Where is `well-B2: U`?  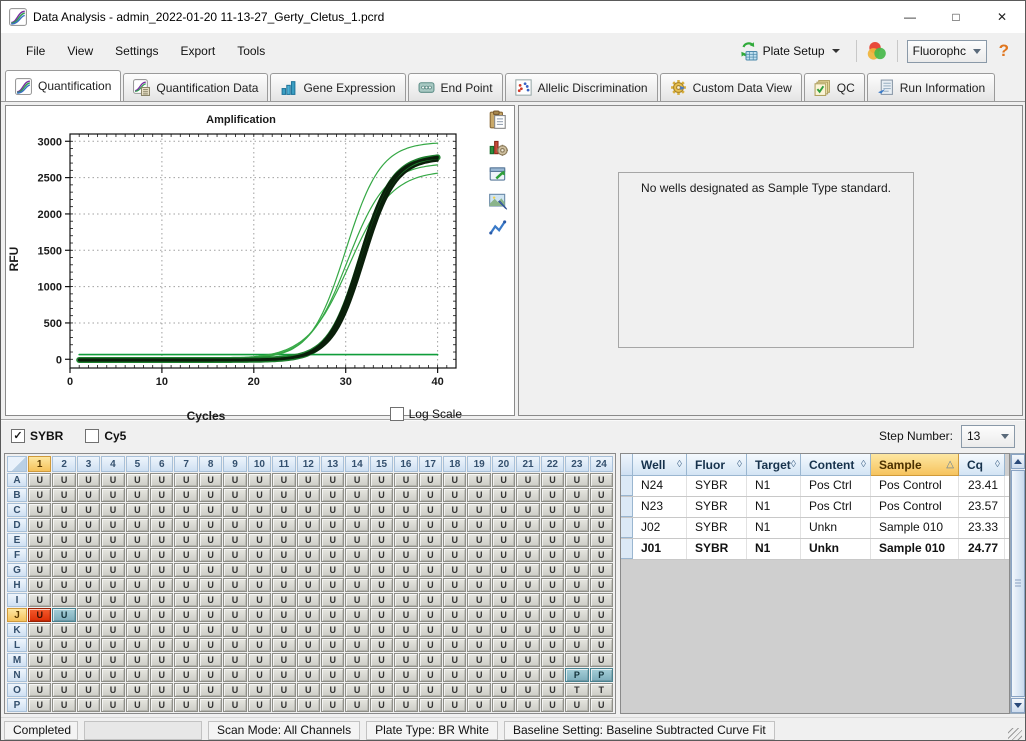 well-B2: U is located at coordinates (64, 495).